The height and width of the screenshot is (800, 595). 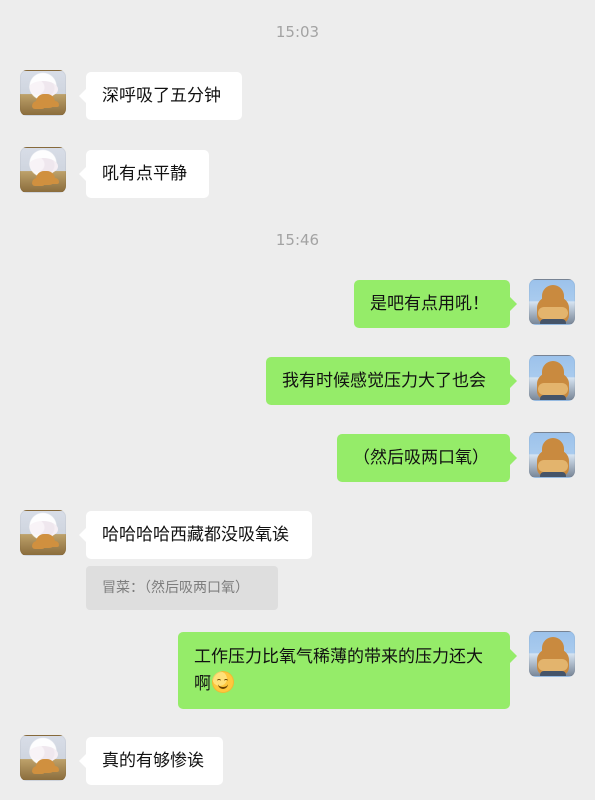 I want to click on message-bubble-left-1: 深呼吸了五分钟, so click(x=160, y=96).